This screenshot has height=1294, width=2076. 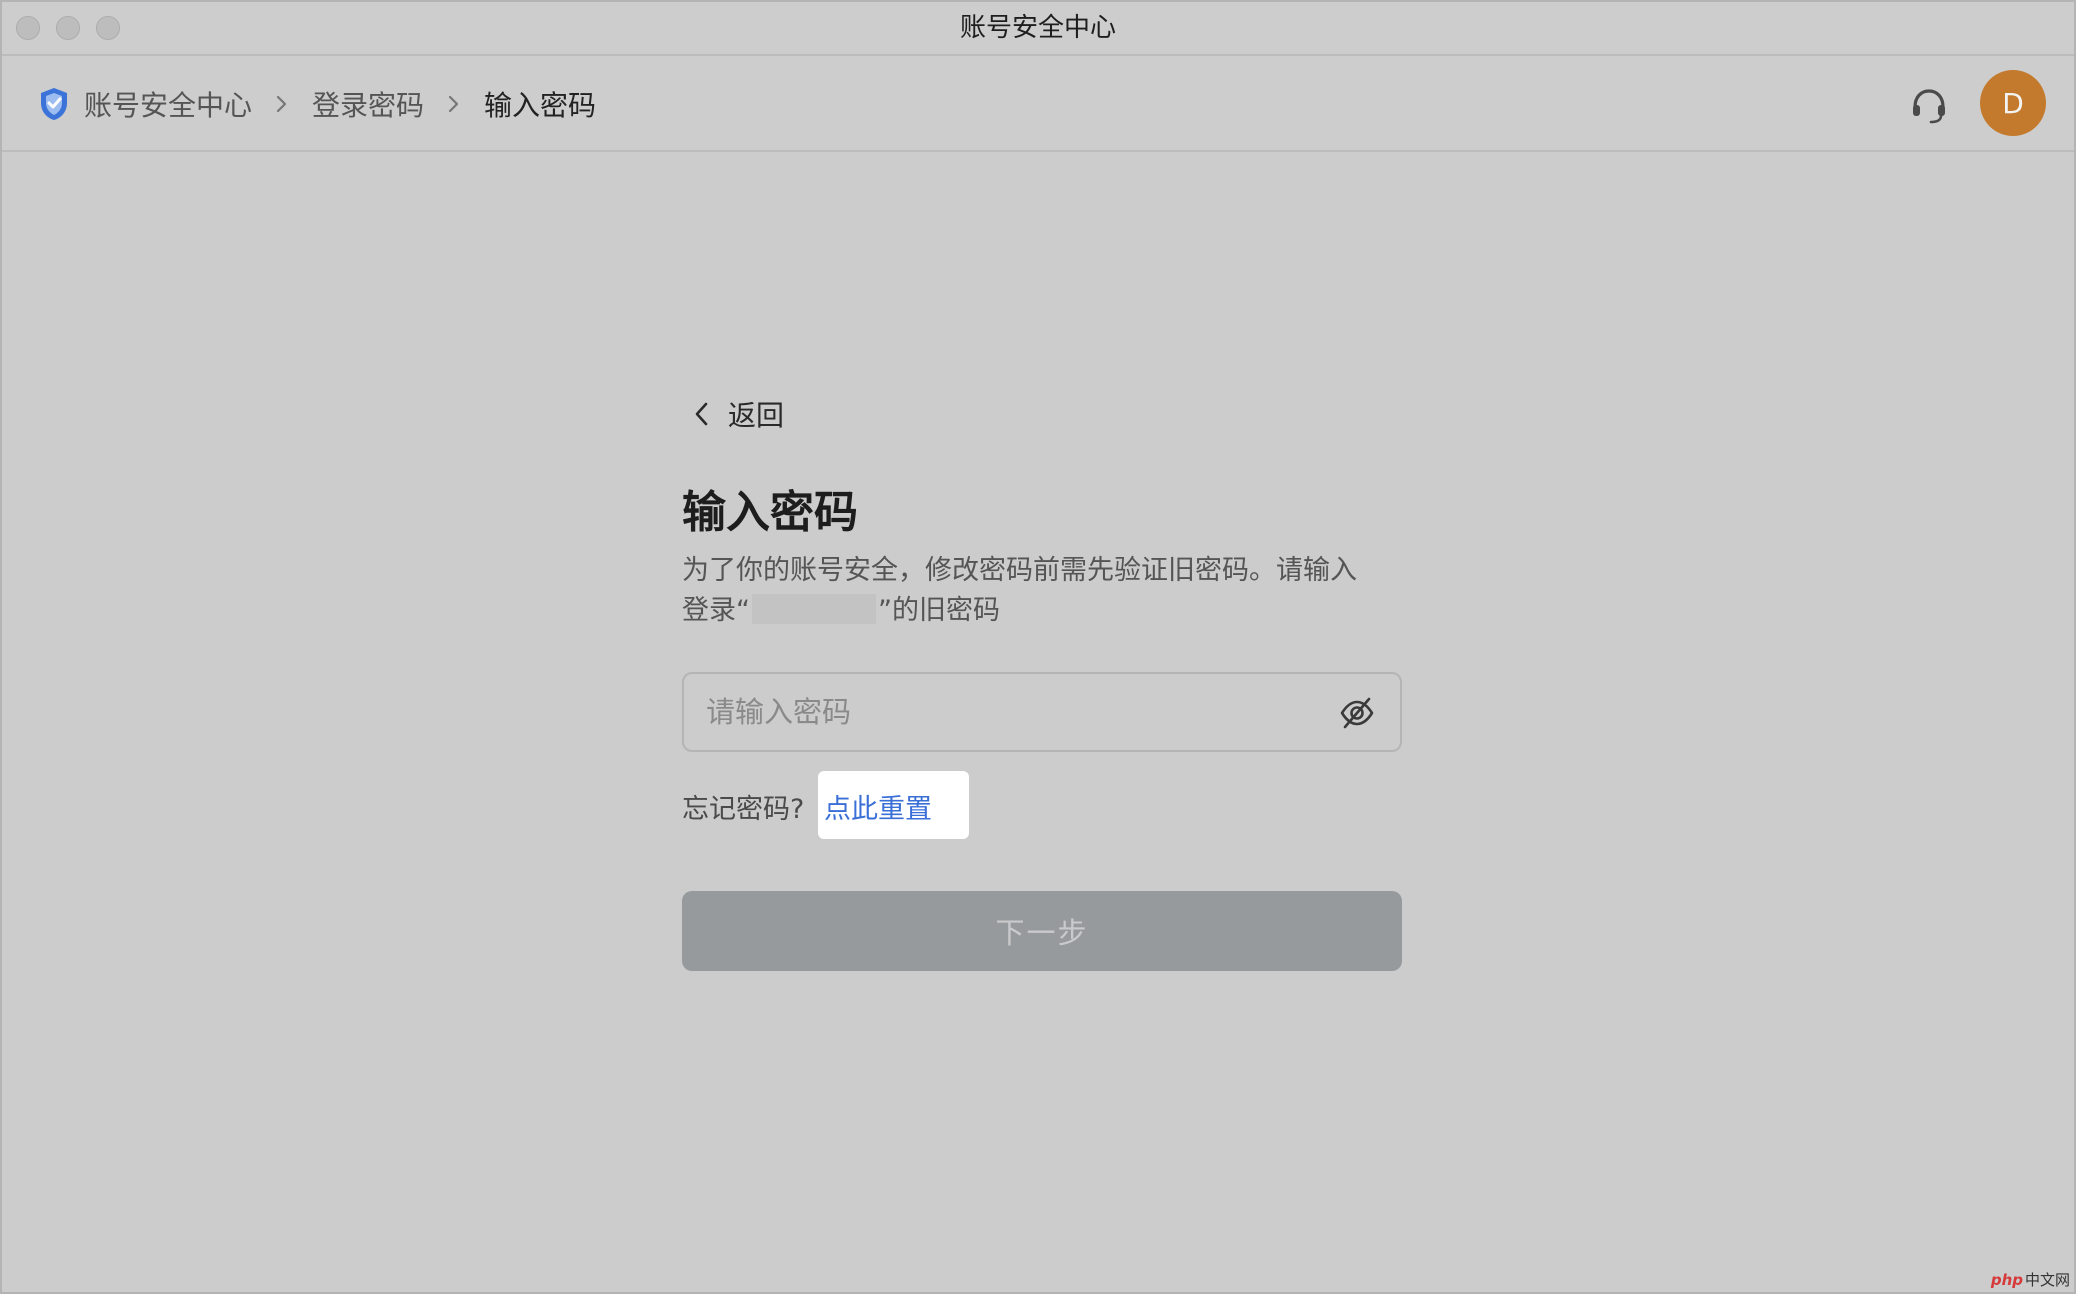 I want to click on watermark: php 中文网, so click(x=2030, y=1279).